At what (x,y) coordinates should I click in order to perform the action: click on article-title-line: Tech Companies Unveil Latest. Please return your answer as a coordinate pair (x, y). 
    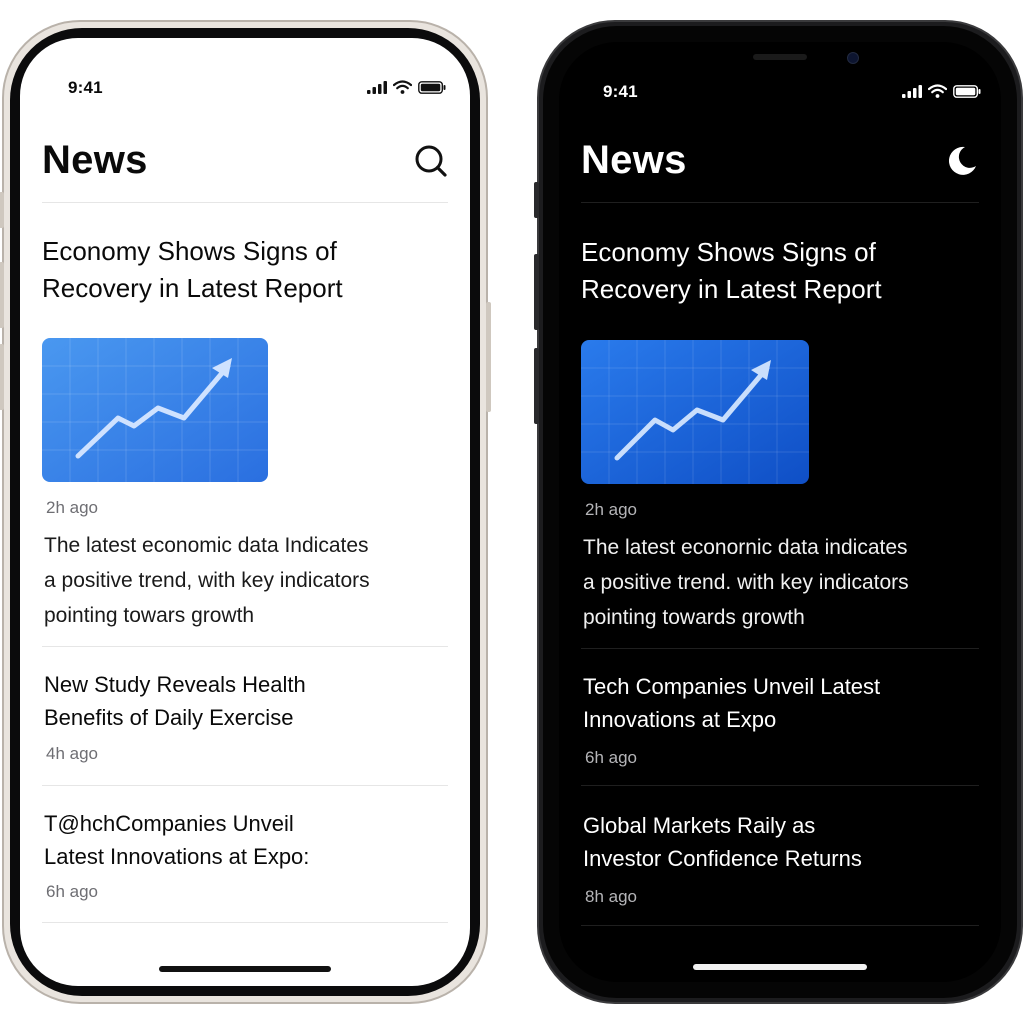
    Looking at the image, I should click on (732, 686).